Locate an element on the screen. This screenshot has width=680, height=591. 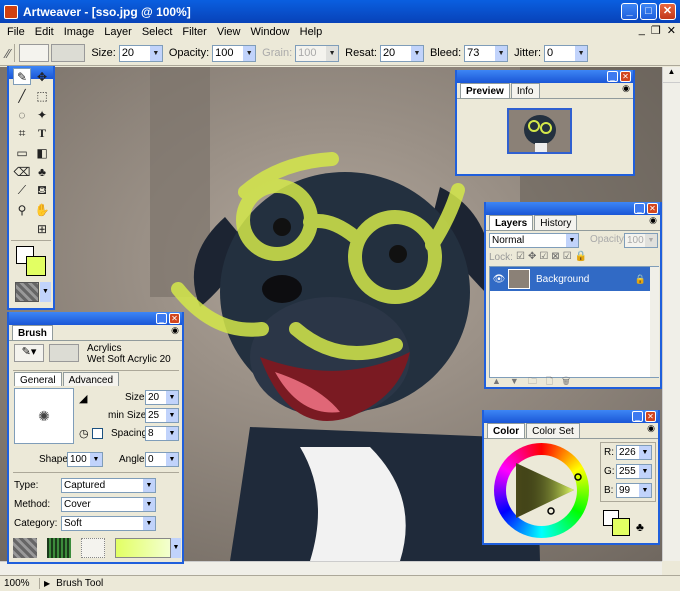
brush-tool-icon: ⁄⁄ is located at coordinates (8, 53).